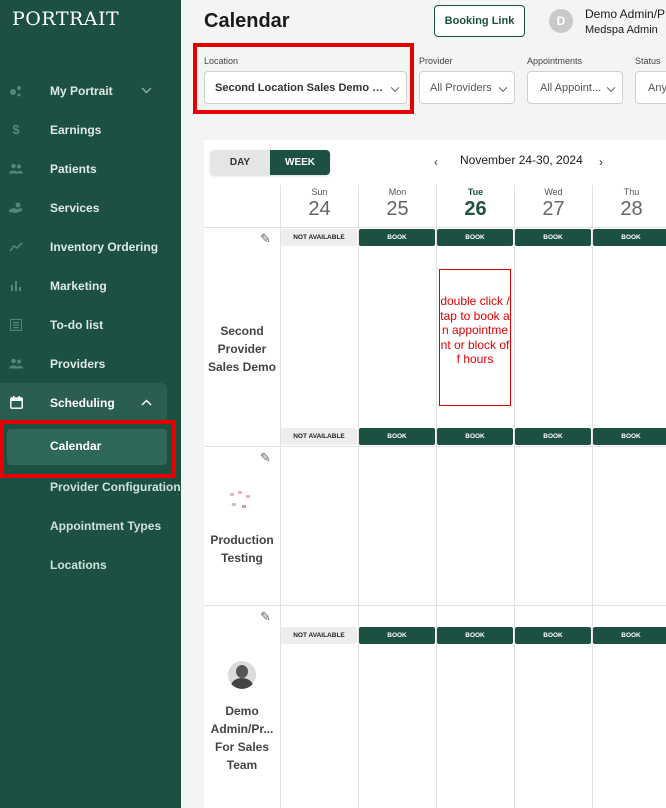 This screenshot has width=666, height=808. I want to click on day-date: 28, so click(631, 209).